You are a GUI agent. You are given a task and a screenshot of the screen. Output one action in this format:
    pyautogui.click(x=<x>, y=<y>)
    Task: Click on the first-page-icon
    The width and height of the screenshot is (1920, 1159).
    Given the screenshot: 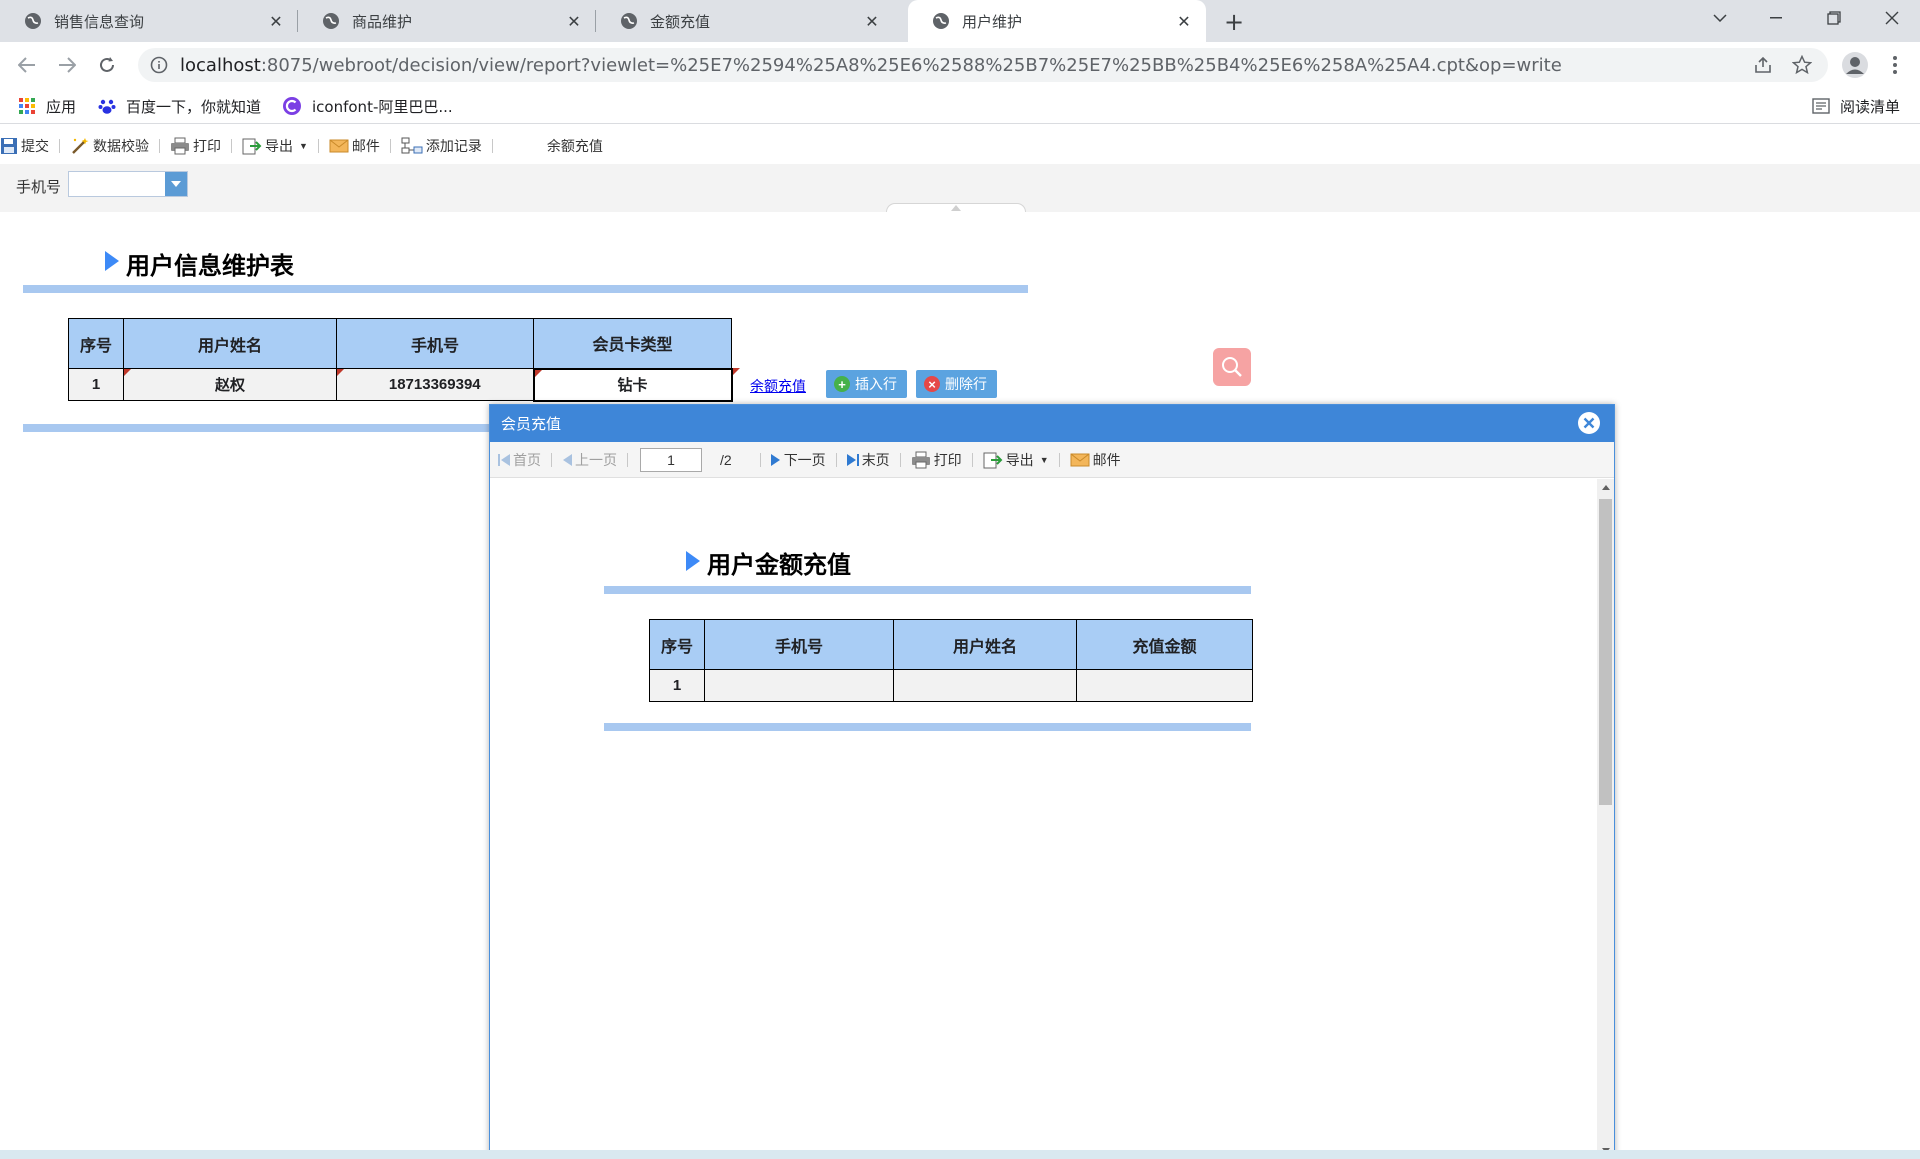 What is the action you would take?
    pyautogui.click(x=504, y=460)
    